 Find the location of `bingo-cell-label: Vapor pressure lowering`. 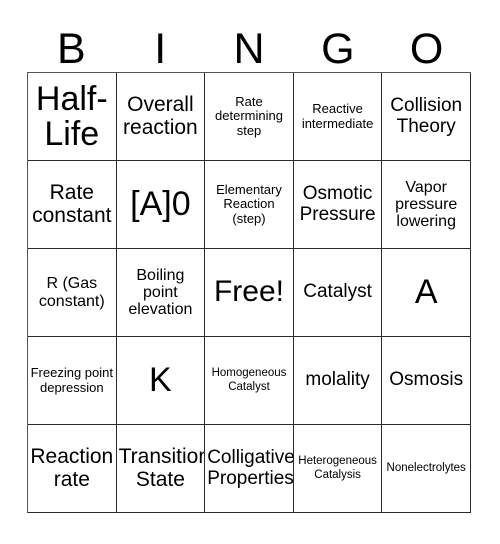

bingo-cell-label: Vapor pressure lowering is located at coordinates (426, 204).